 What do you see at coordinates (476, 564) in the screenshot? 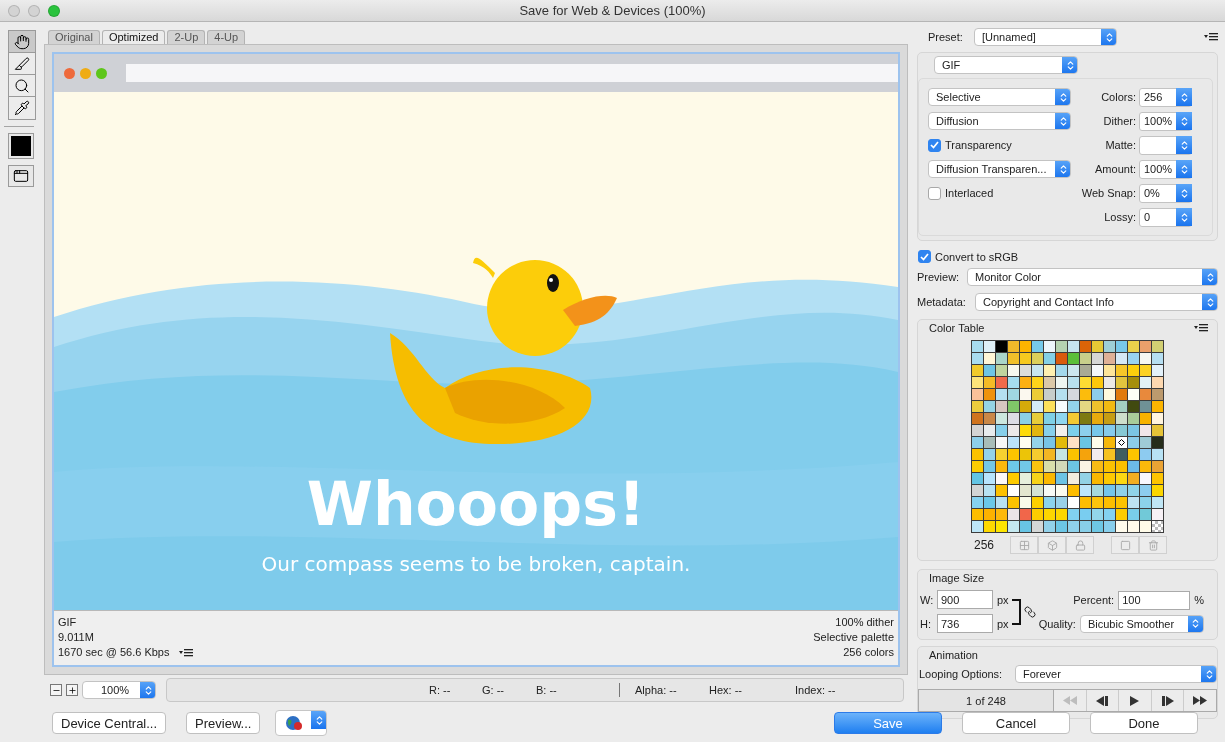
I see `message-text: Our compass seems to be broken, captain.` at bounding box center [476, 564].